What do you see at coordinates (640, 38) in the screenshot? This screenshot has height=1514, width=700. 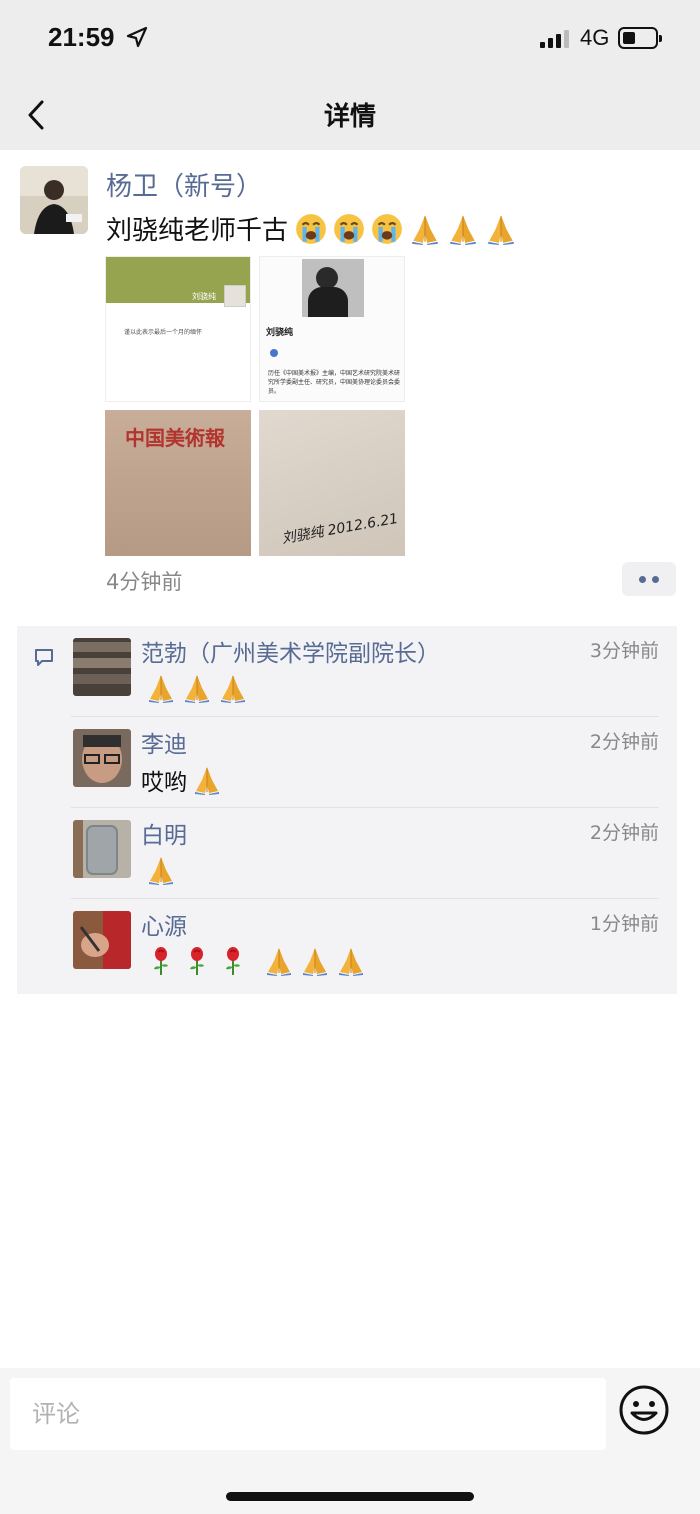 I see `battery-icon` at bounding box center [640, 38].